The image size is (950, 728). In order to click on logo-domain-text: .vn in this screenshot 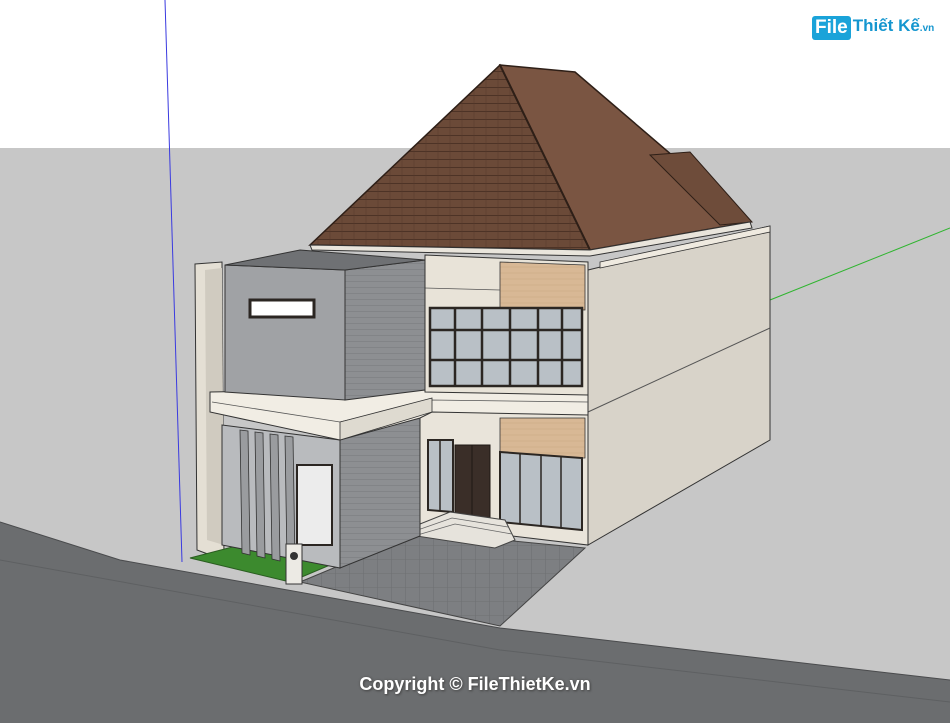, I will do `click(927, 28)`.